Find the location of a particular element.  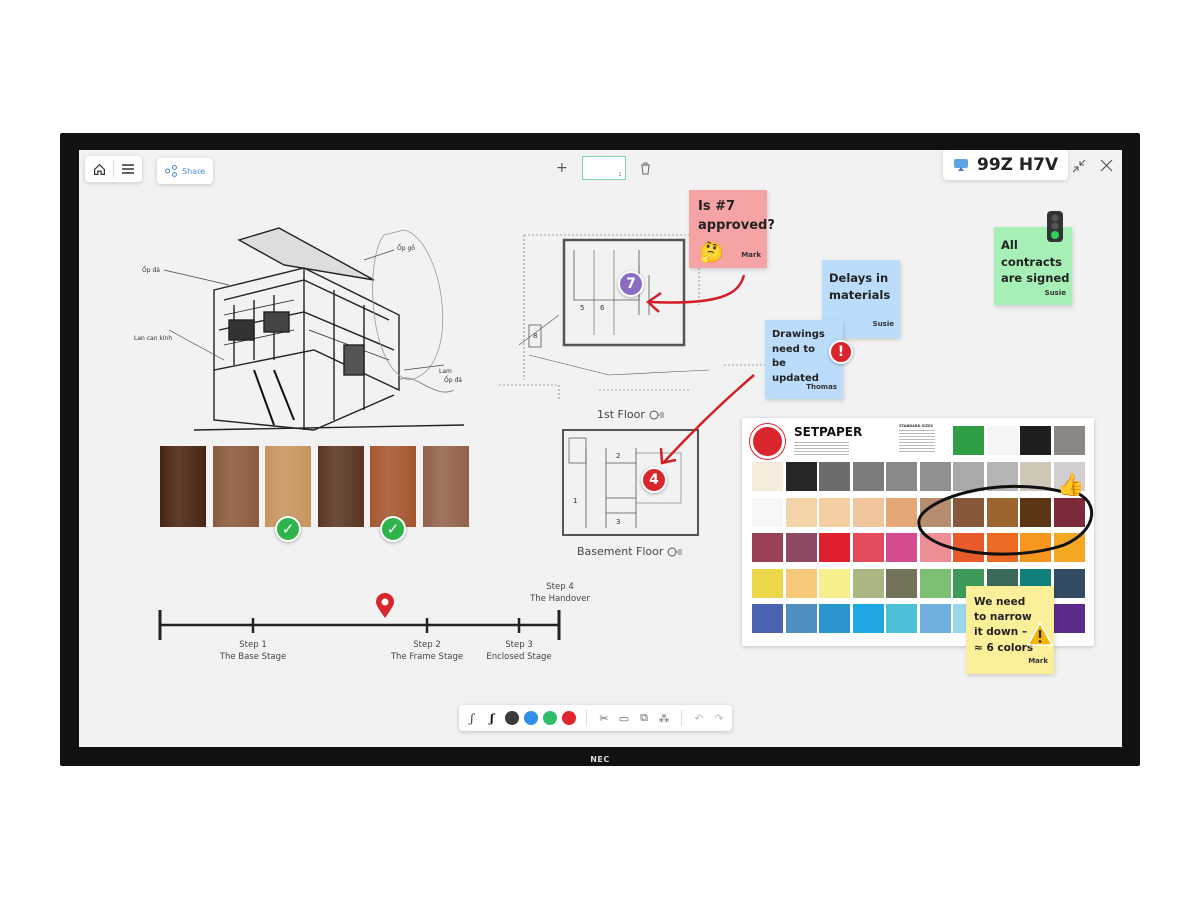

thick-pen-icon: ʃ is located at coordinates (492, 718).